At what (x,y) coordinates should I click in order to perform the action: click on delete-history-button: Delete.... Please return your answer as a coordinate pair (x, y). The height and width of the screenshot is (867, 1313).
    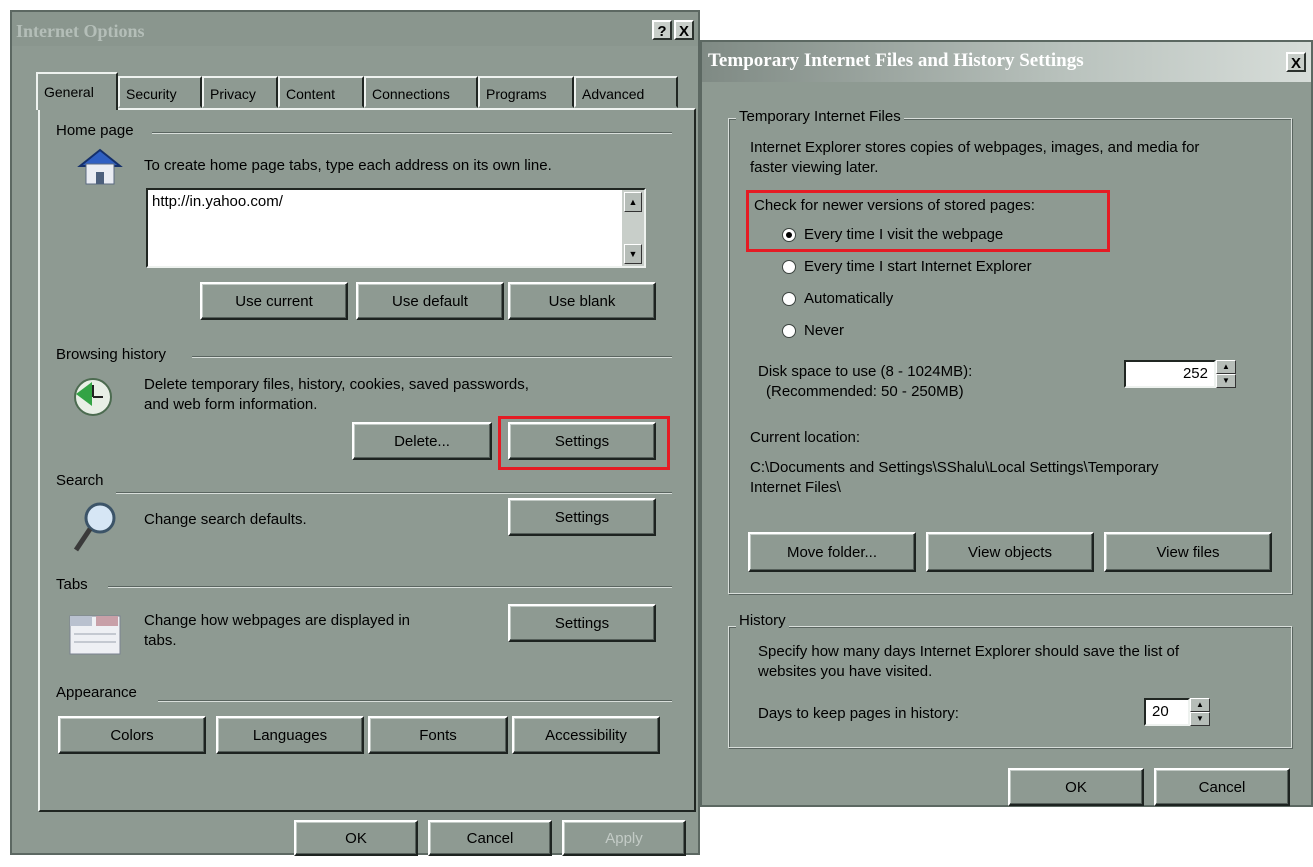
    Looking at the image, I should click on (422, 441).